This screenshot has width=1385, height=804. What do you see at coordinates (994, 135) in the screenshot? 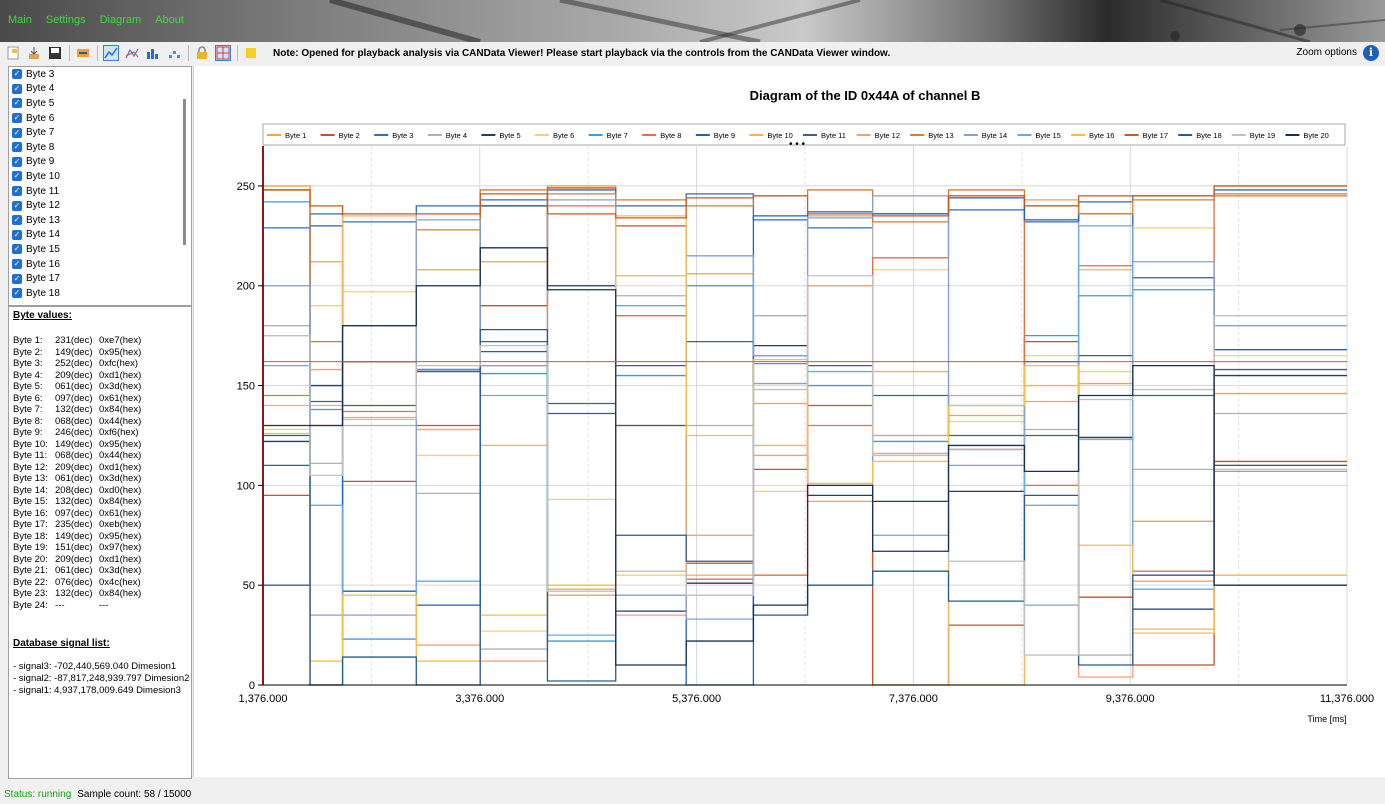
I see `legend-entry: Byte 14` at bounding box center [994, 135].